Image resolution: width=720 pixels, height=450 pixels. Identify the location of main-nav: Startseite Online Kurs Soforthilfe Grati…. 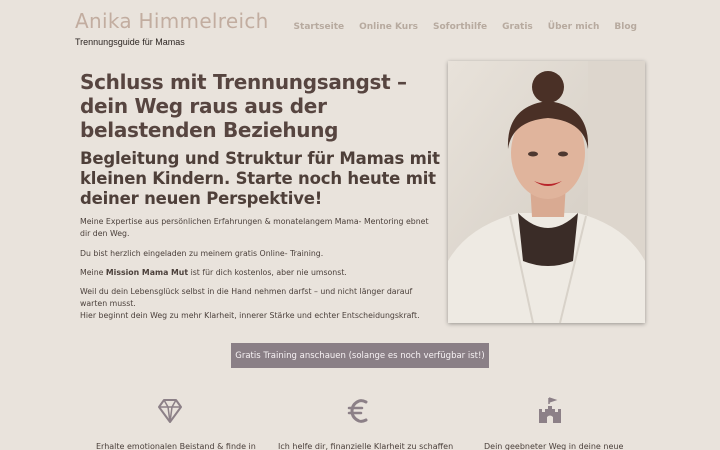
(465, 27).